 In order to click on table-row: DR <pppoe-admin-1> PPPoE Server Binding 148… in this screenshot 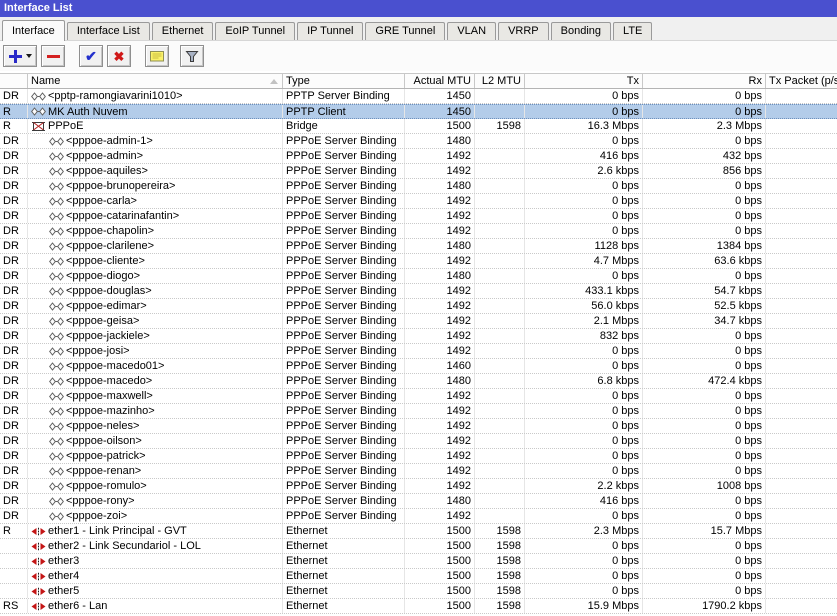, I will do `click(418, 141)`.